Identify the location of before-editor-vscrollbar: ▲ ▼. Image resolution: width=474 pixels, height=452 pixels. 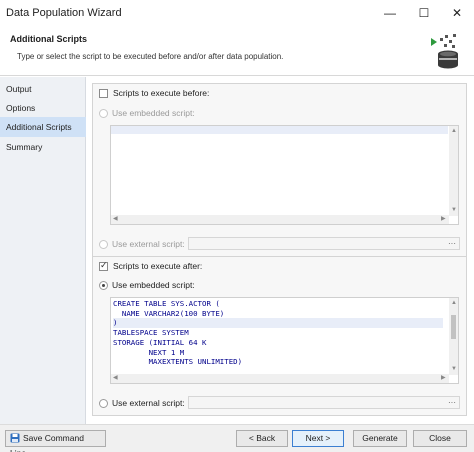
(453, 171).